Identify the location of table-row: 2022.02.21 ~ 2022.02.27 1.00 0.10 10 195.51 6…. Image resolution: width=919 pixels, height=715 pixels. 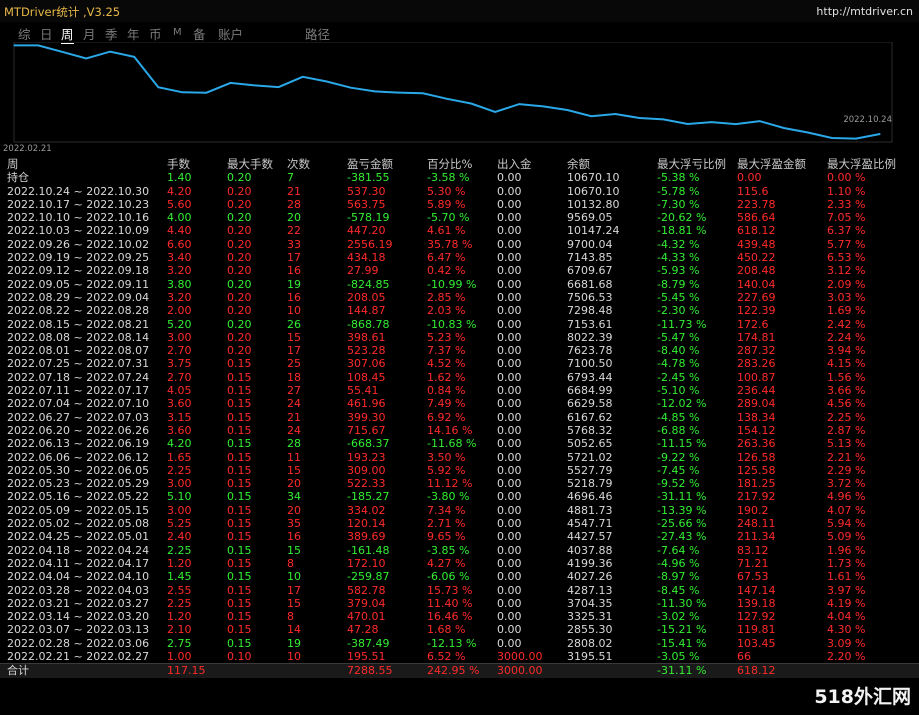
(459, 656).